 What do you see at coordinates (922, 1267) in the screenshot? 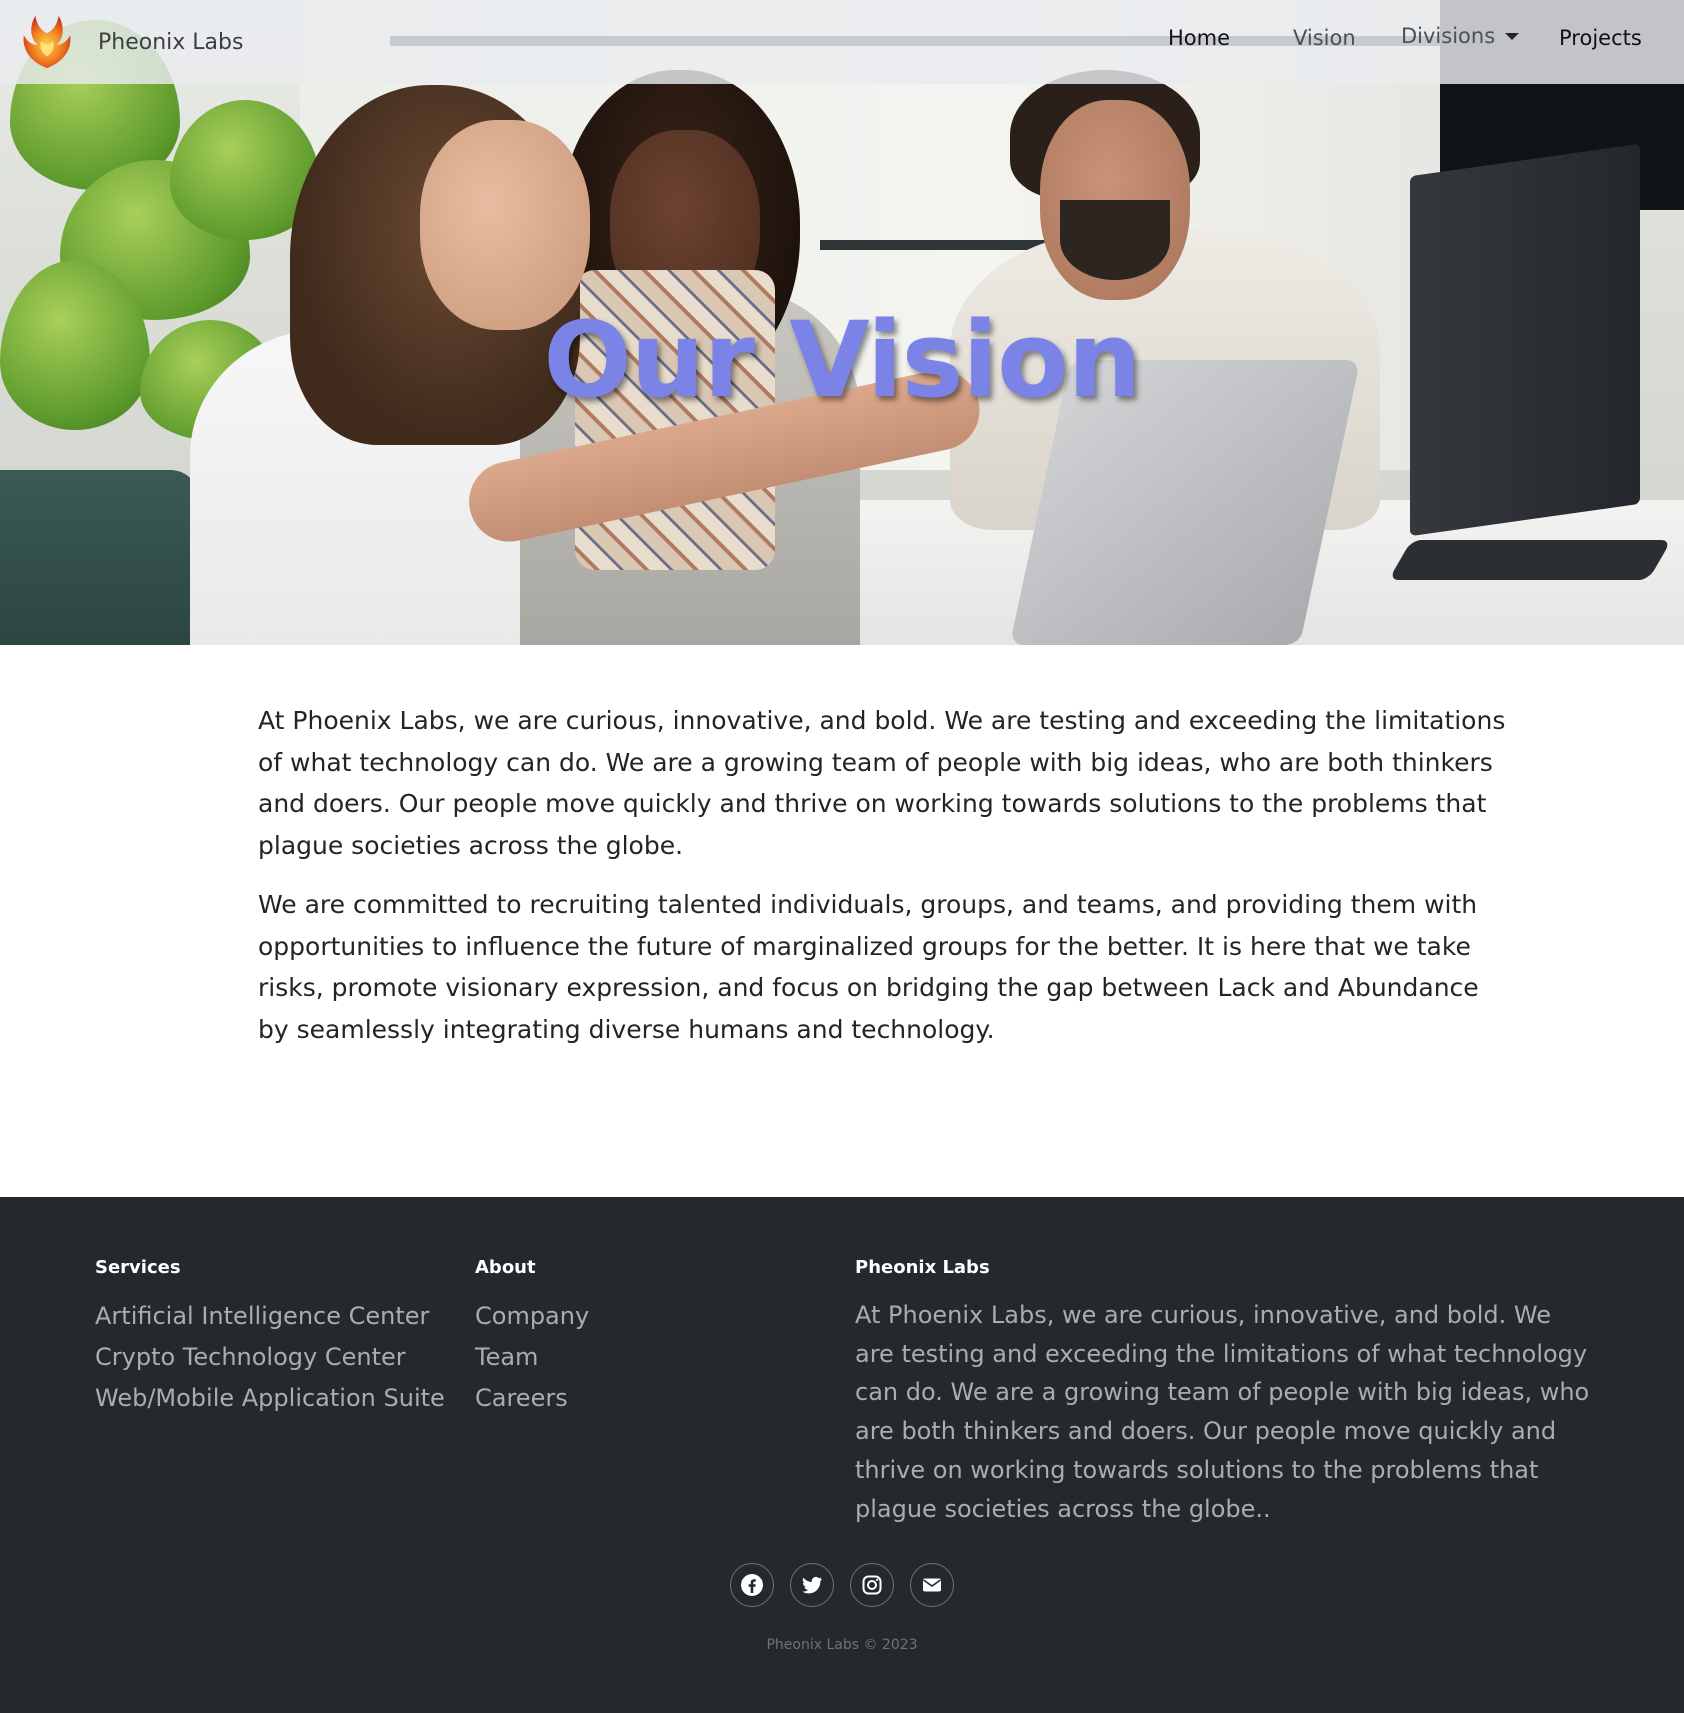
I see `footer-heading: Pheonix Labs` at bounding box center [922, 1267].